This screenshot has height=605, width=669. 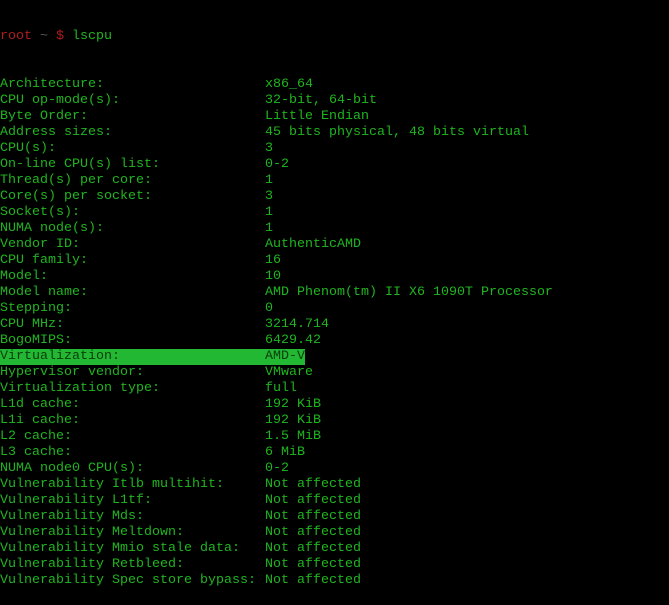 I want to click on row-content: Vulnerability Retbleed: Not affected, so click(x=180, y=564).